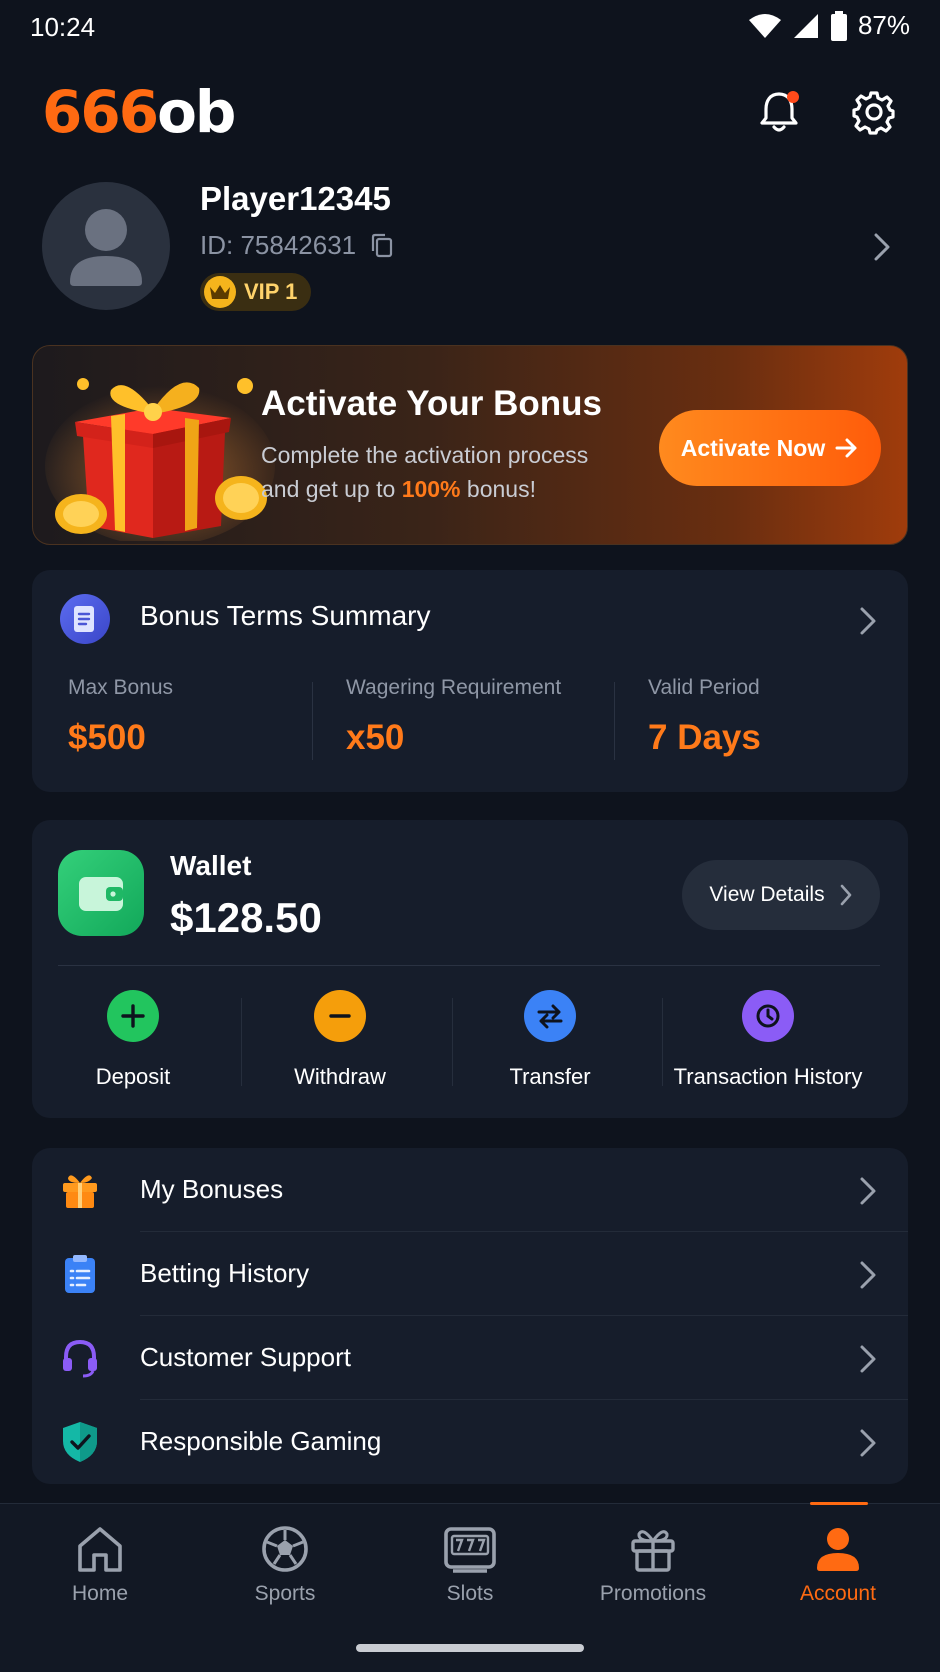 Image resolution: width=940 pixels, height=1672 pixels. Describe the element at coordinates (133, 1076) in the screenshot. I see `deposit-label: Deposit` at that location.